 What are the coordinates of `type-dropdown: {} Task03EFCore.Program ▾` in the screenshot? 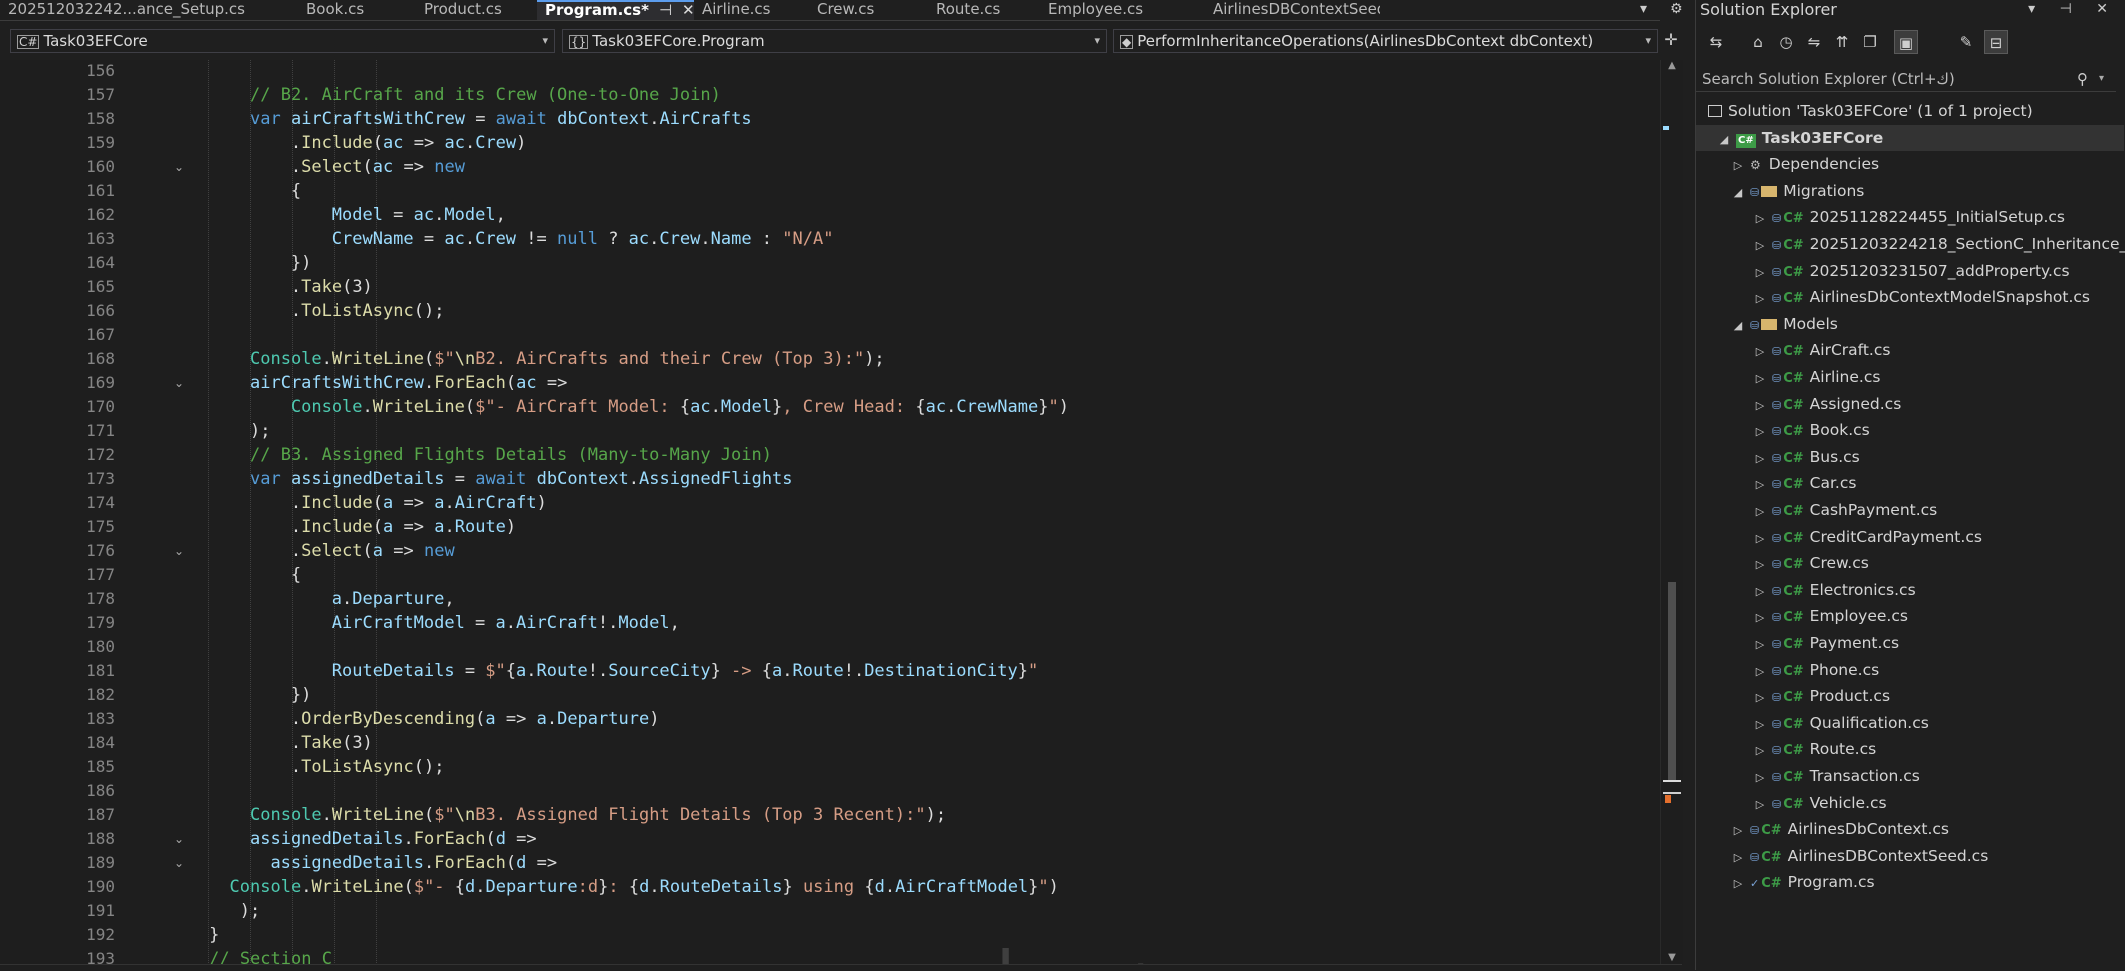 It's located at (834, 41).